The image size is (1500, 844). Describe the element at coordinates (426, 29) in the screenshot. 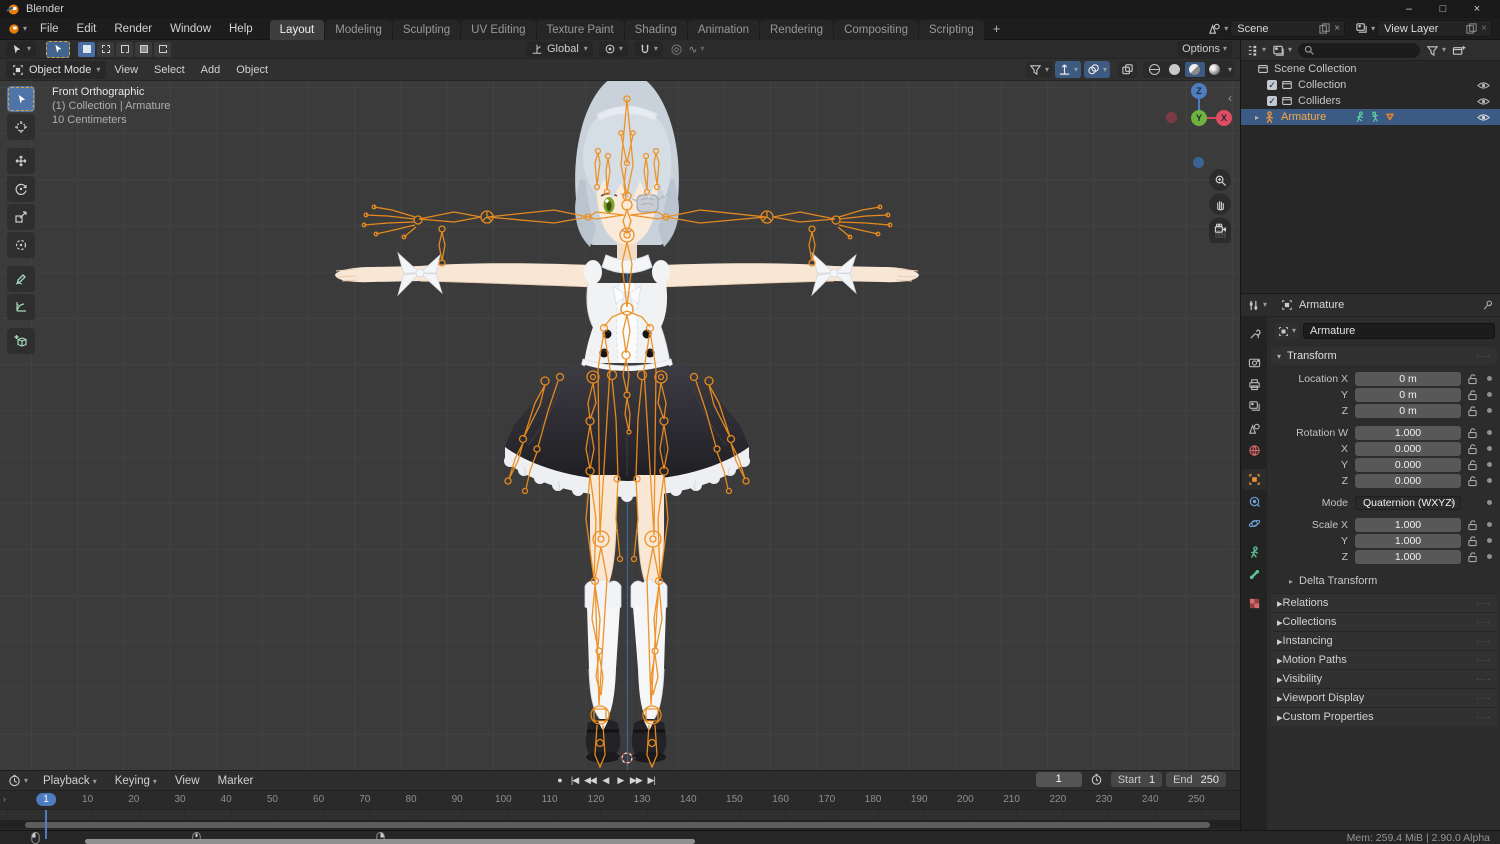

I see `workspace-tab: Sculpting` at that location.